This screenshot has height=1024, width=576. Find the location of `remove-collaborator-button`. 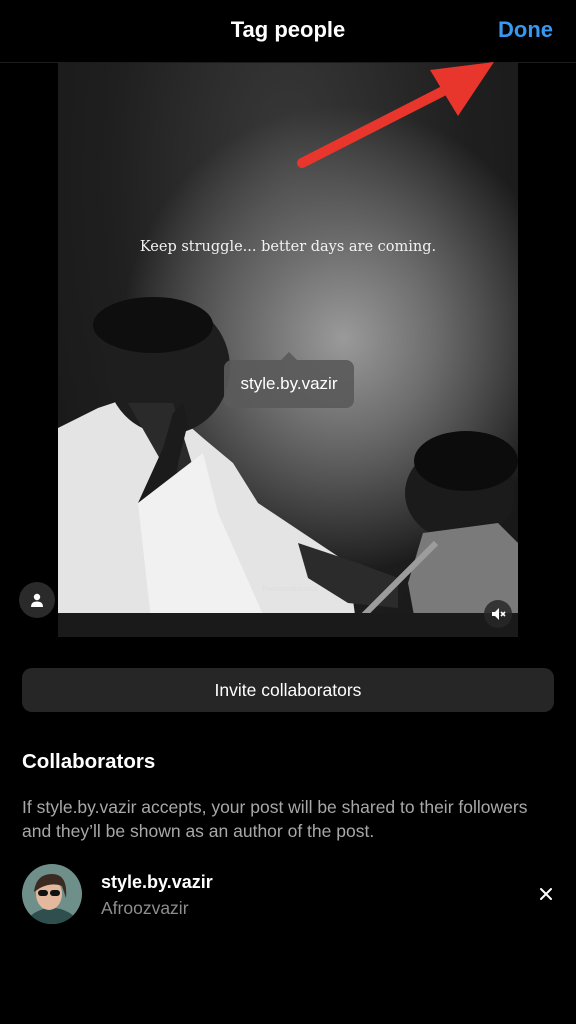

remove-collaborator-button is located at coordinates (546, 894).